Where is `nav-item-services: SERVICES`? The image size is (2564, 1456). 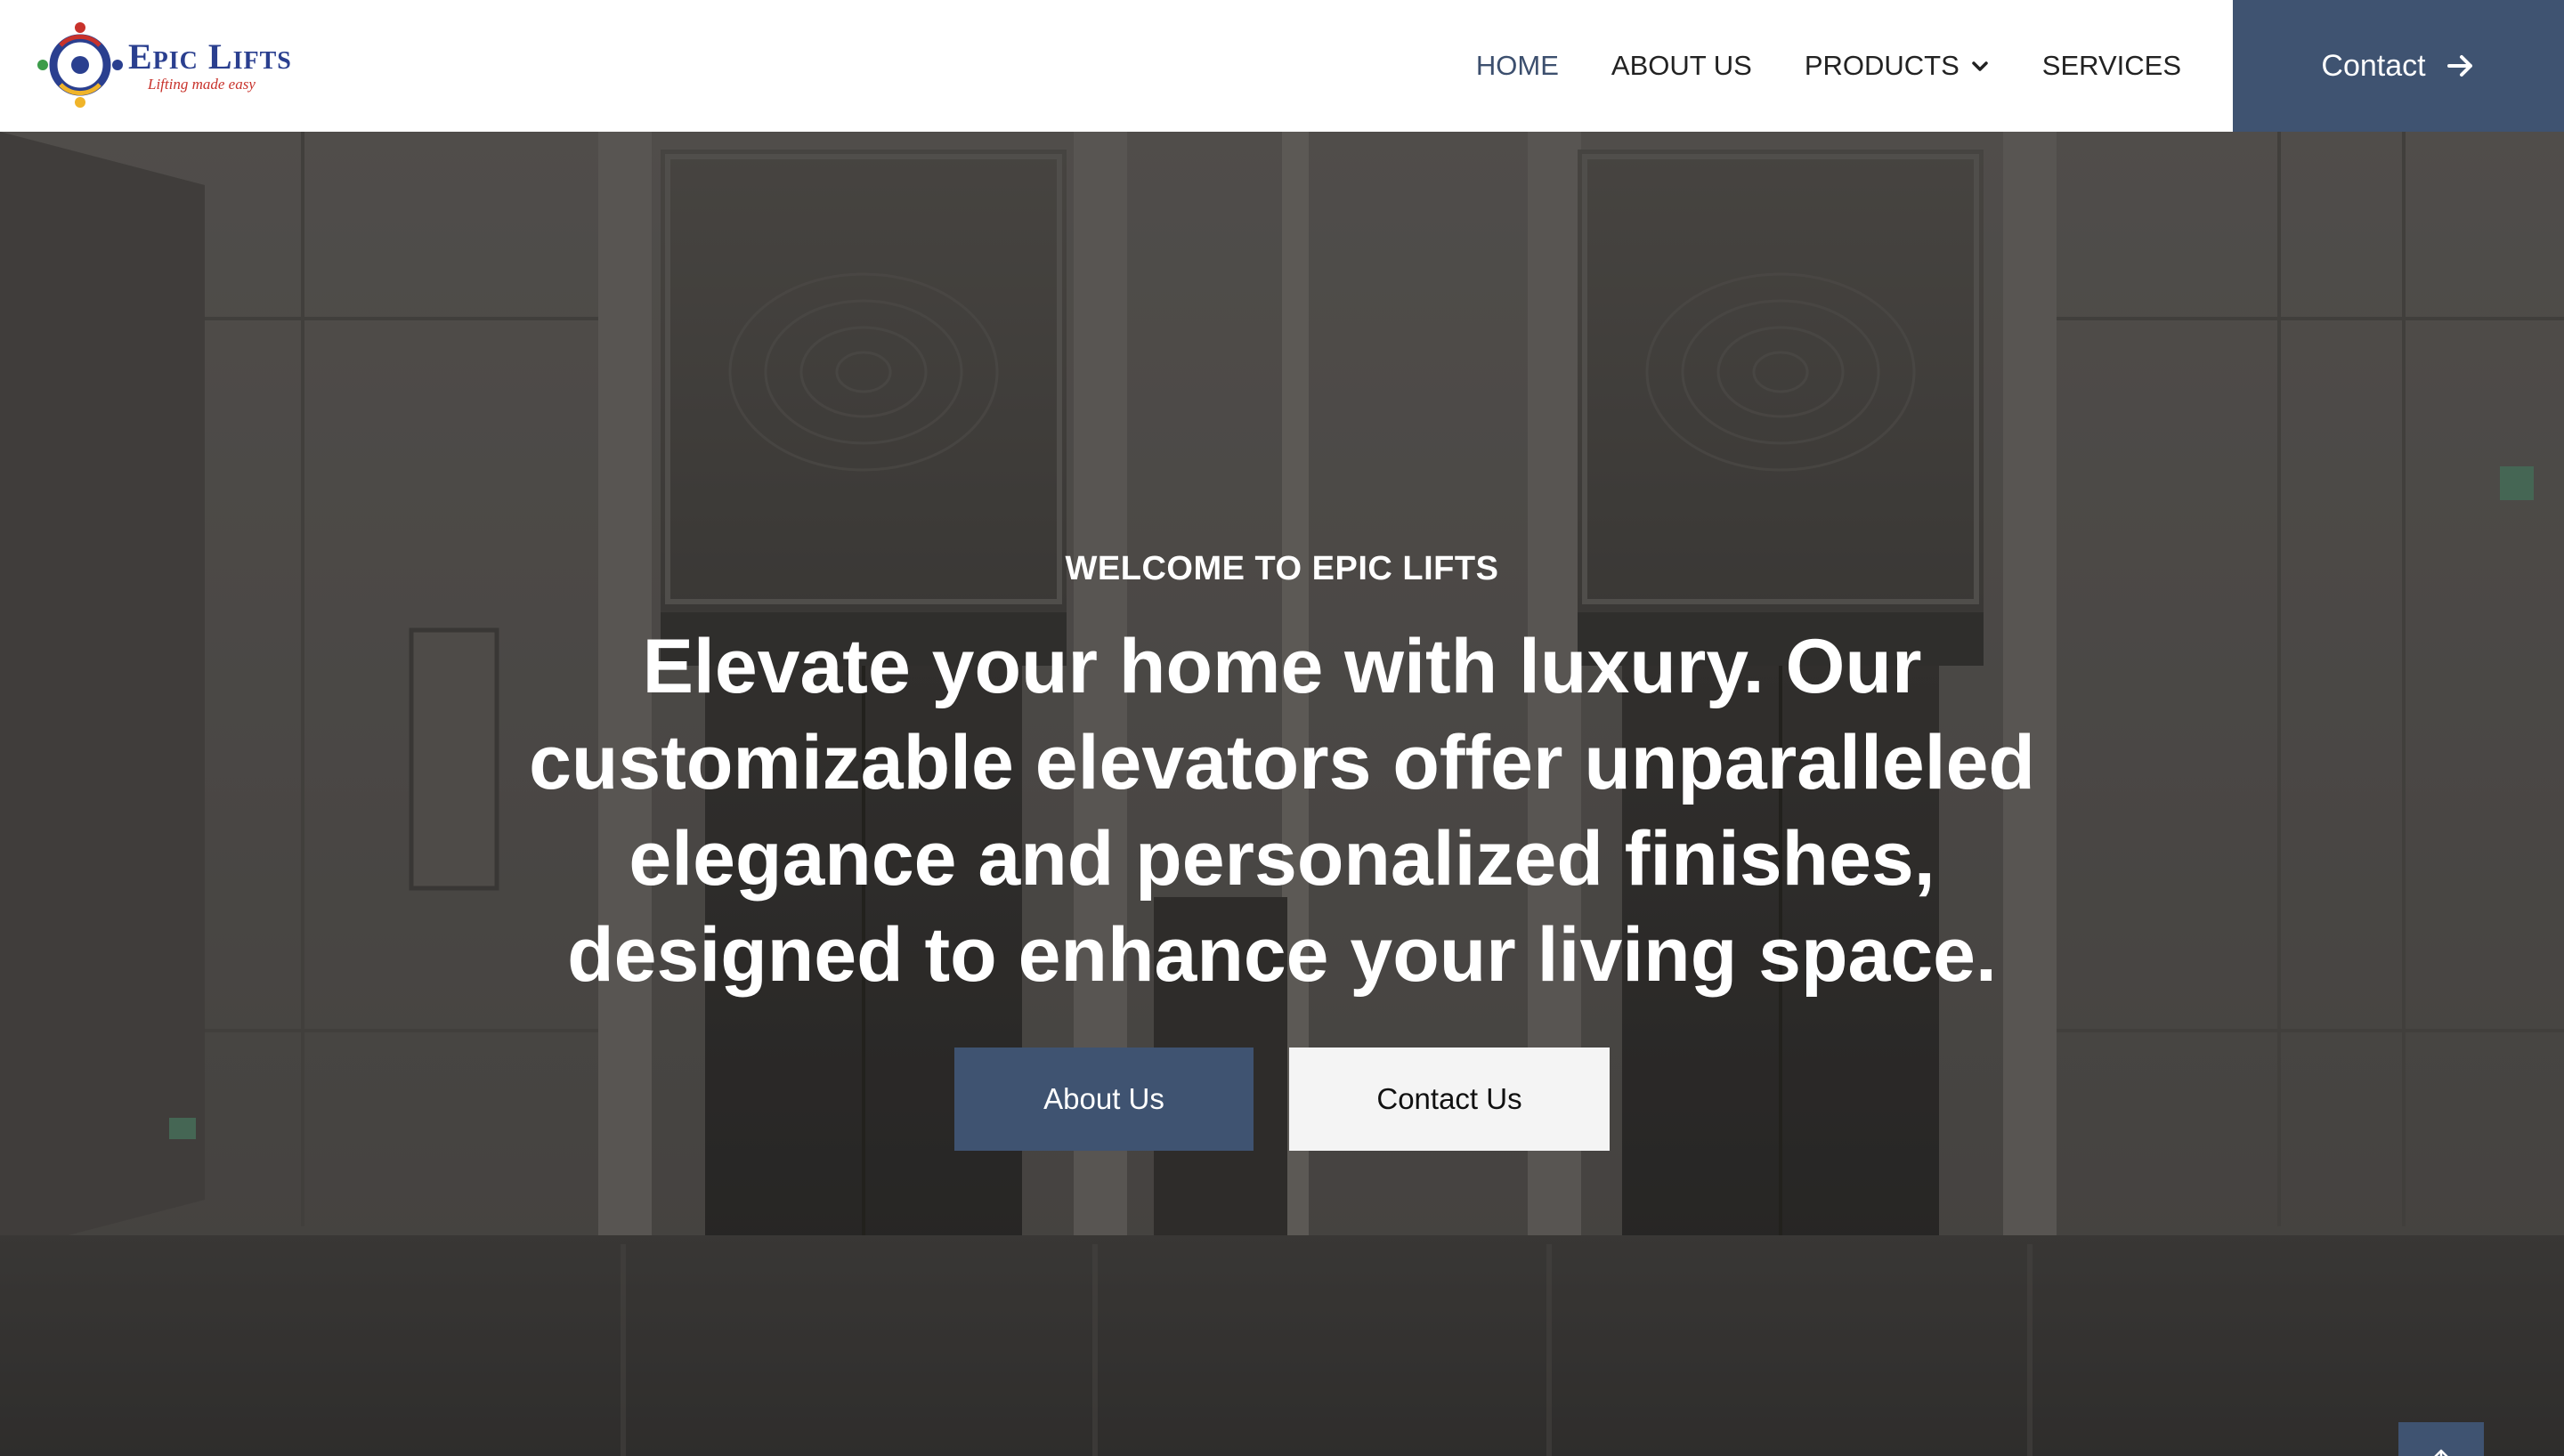
nav-item-services: SERVICES is located at coordinates (2111, 66).